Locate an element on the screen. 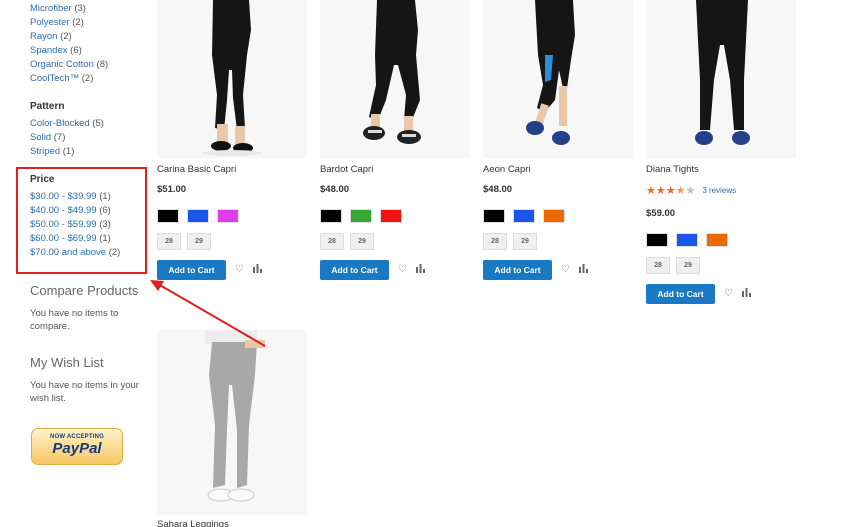  filter-option-spandex: Spandex (6) is located at coordinates (69, 51).